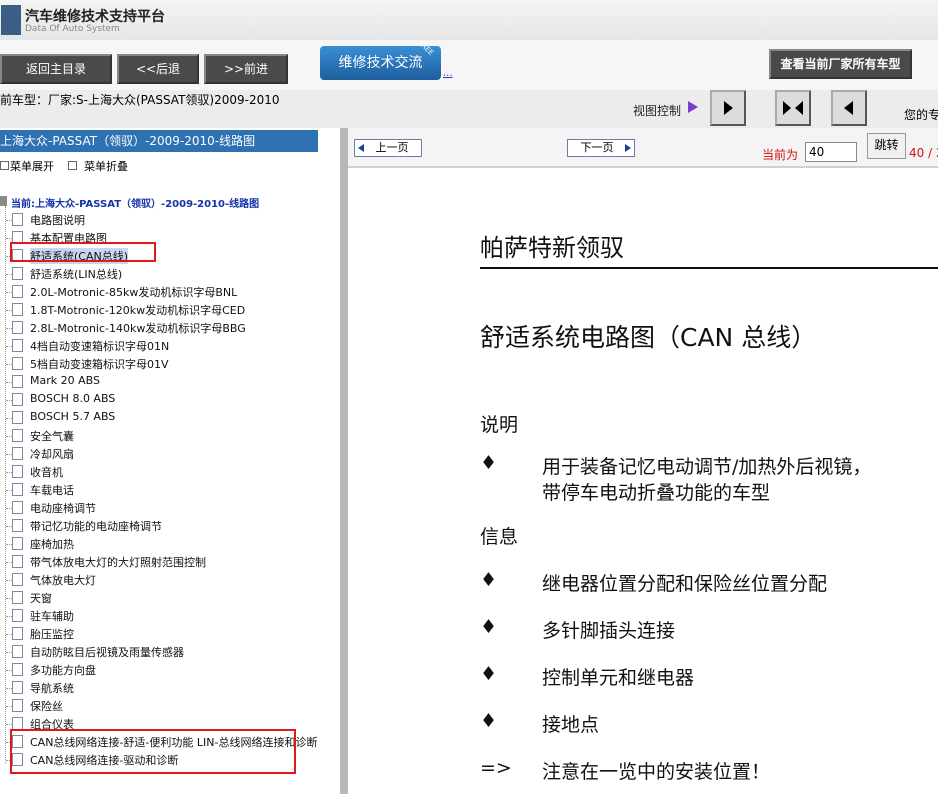 The height and width of the screenshot is (794, 938). What do you see at coordinates (886, 146) in the screenshot?
I see `jump-button: 跳转` at bounding box center [886, 146].